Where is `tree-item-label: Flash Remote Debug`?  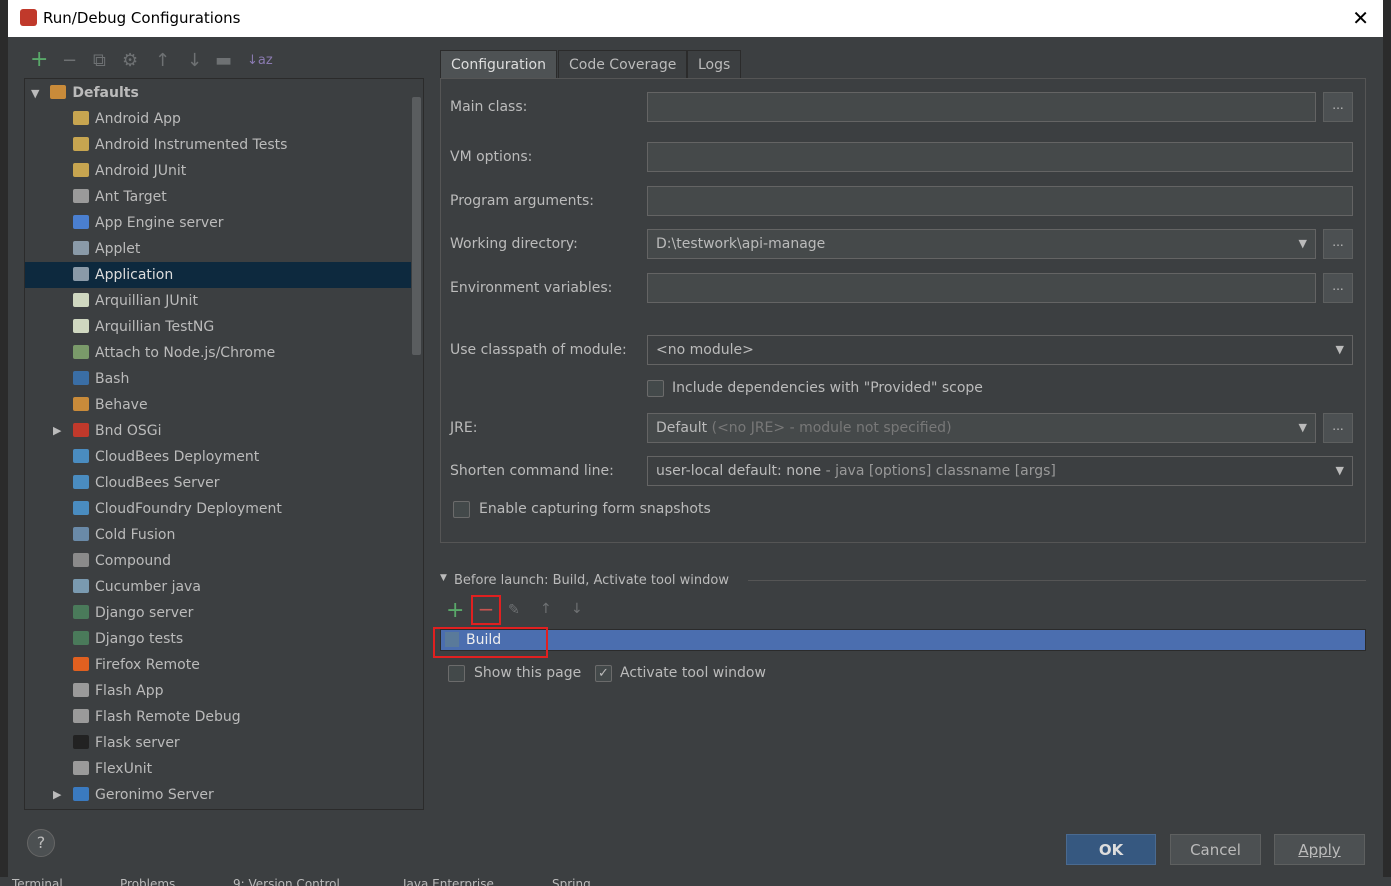 tree-item-label: Flash Remote Debug is located at coordinates (168, 717).